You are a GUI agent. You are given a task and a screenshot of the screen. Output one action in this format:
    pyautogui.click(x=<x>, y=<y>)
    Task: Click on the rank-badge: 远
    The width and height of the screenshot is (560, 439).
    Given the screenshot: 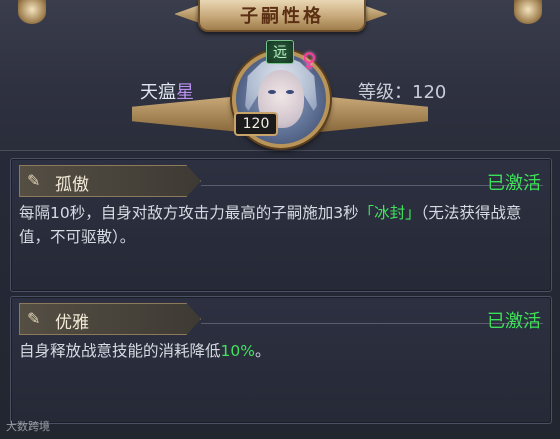 What is the action you would take?
    pyautogui.click(x=280, y=52)
    